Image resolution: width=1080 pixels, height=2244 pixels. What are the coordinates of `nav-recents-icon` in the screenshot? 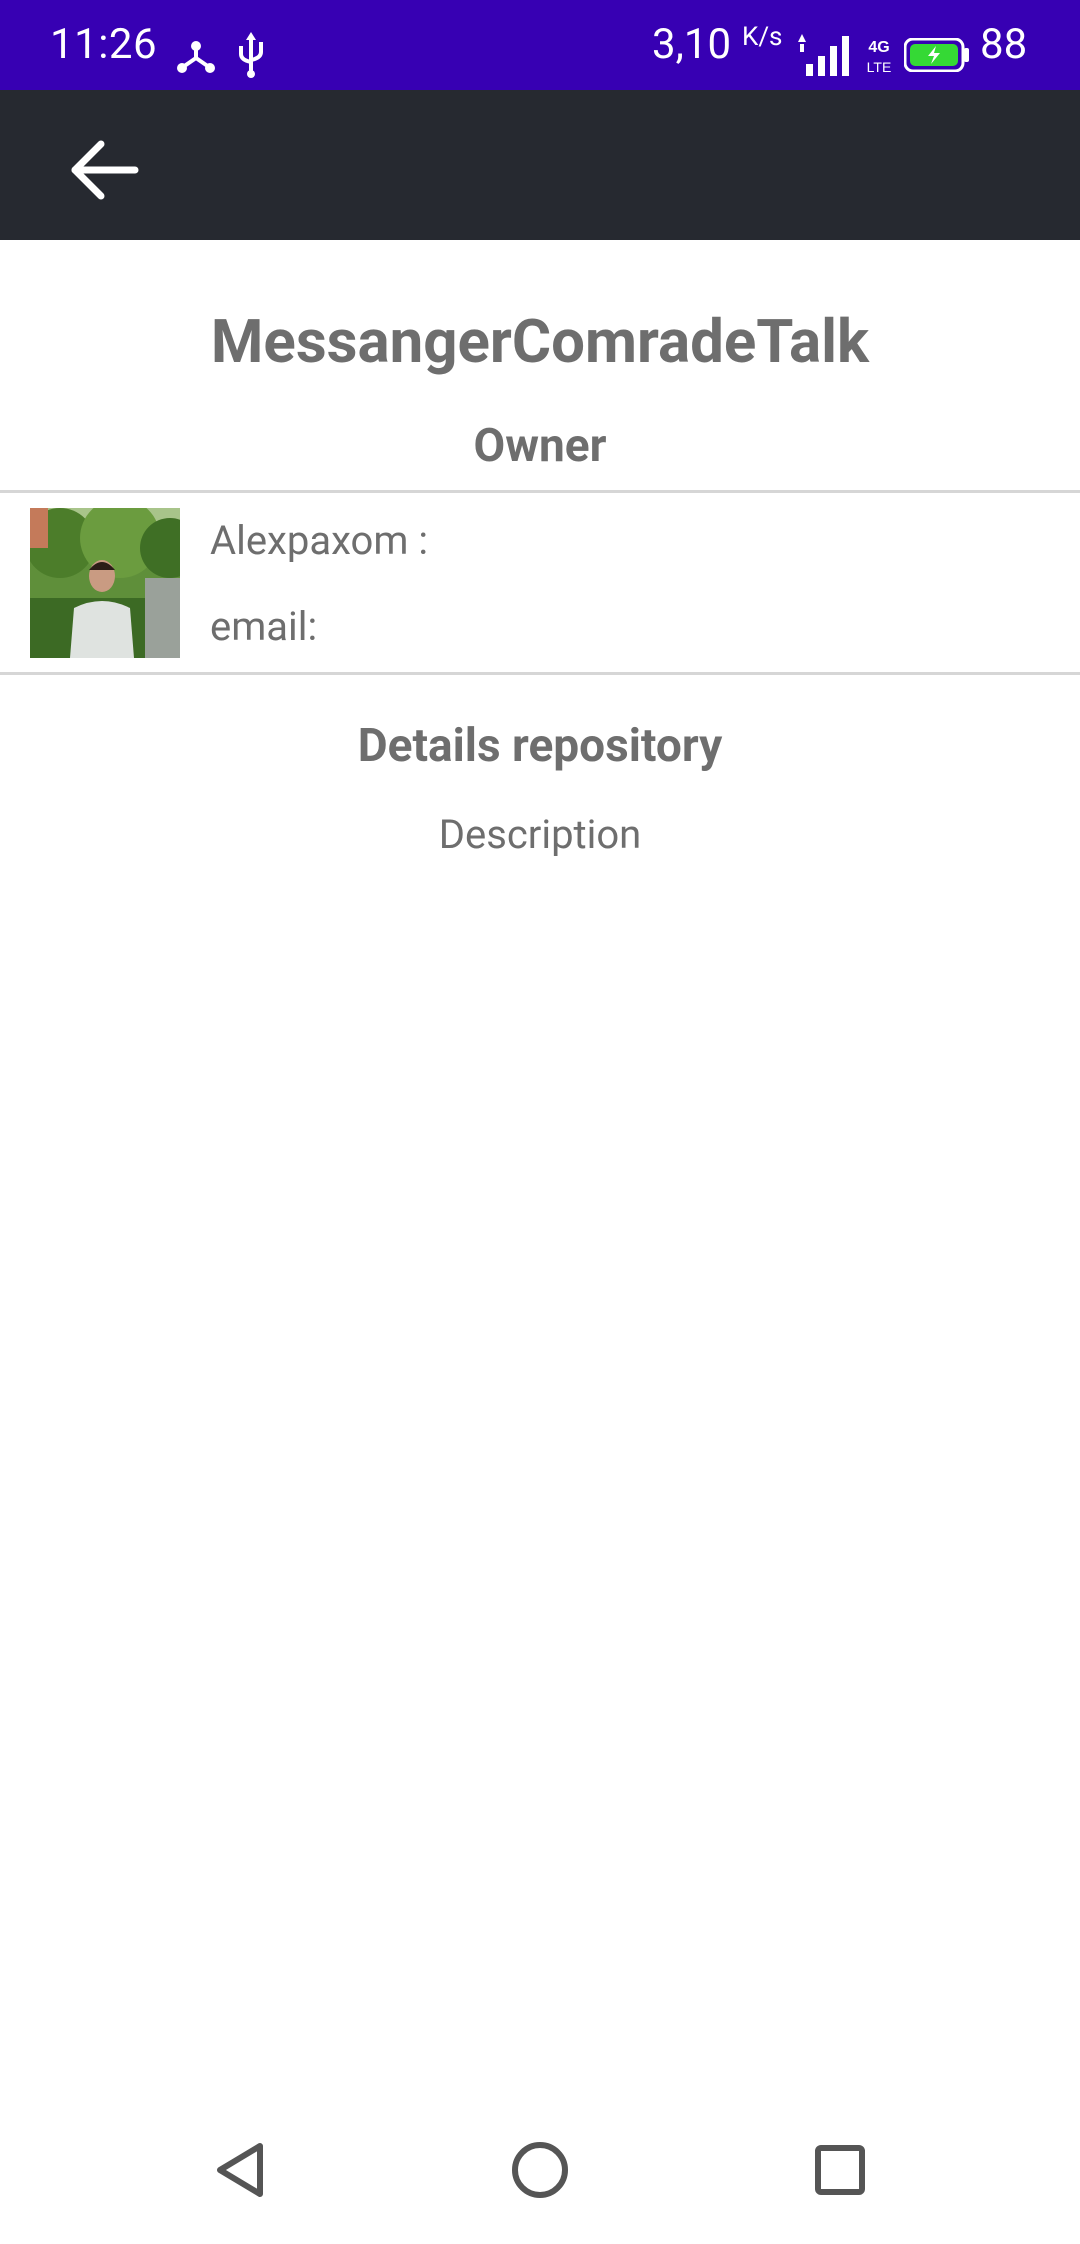 It's located at (840, 2170).